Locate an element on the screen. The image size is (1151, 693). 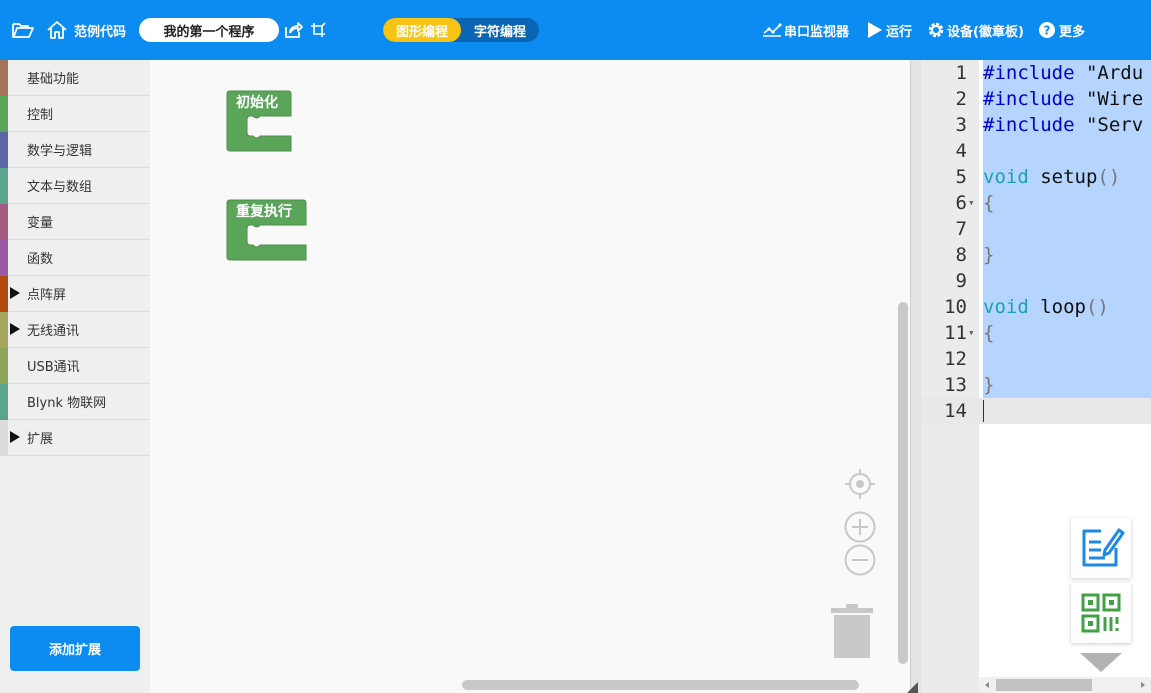
category-label: Blynk 物联网 is located at coordinates (67, 403).